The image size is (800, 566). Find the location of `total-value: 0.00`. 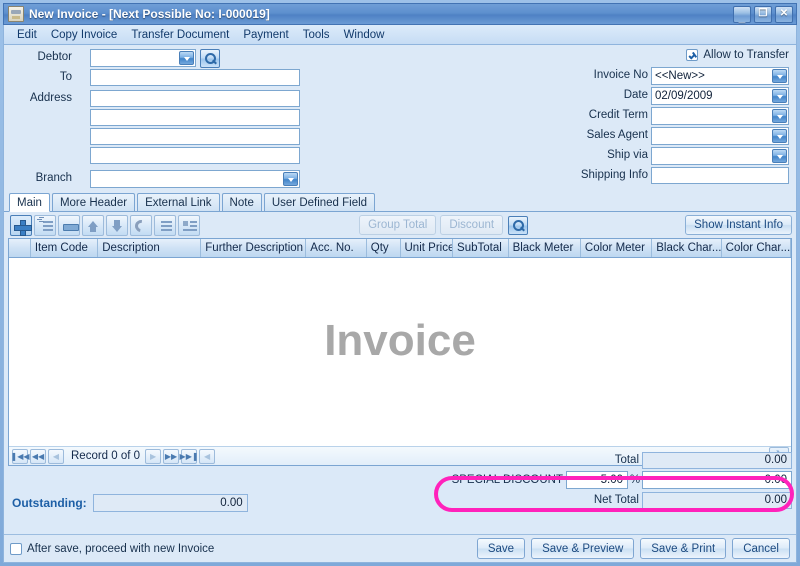

total-value: 0.00 is located at coordinates (717, 460).